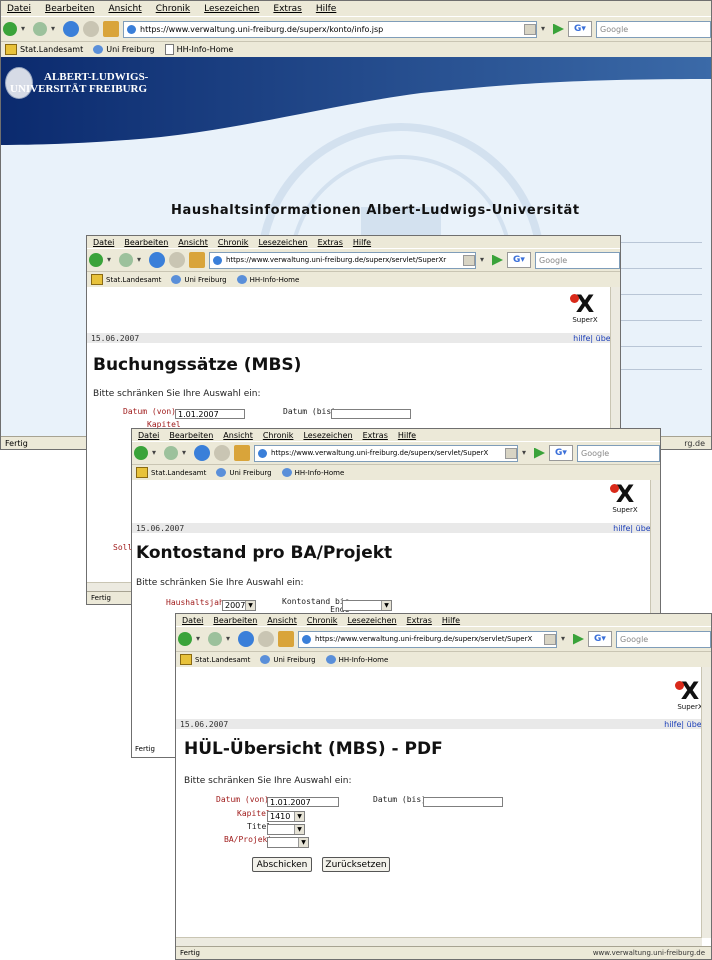 The height and width of the screenshot is (960, 712). What do you see at coordinates (288, 842) in the screenshot?
I see `ba-projekt-select: ▼` at bounding box center [288, 842].